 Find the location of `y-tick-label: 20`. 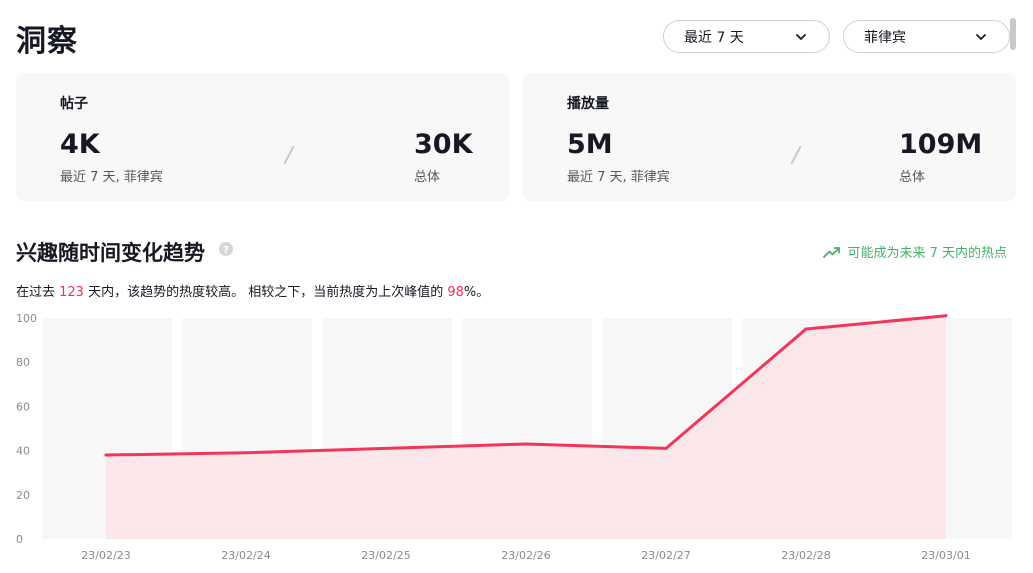

y-tick-label: 20 is located at coordinates (23, 495).